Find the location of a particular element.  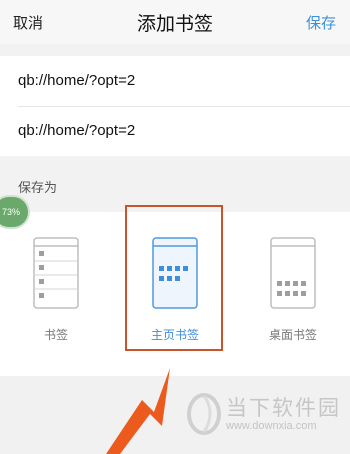

bookmark-url-field: qb://home/?opt=2 is located at coordinates (184, 131).